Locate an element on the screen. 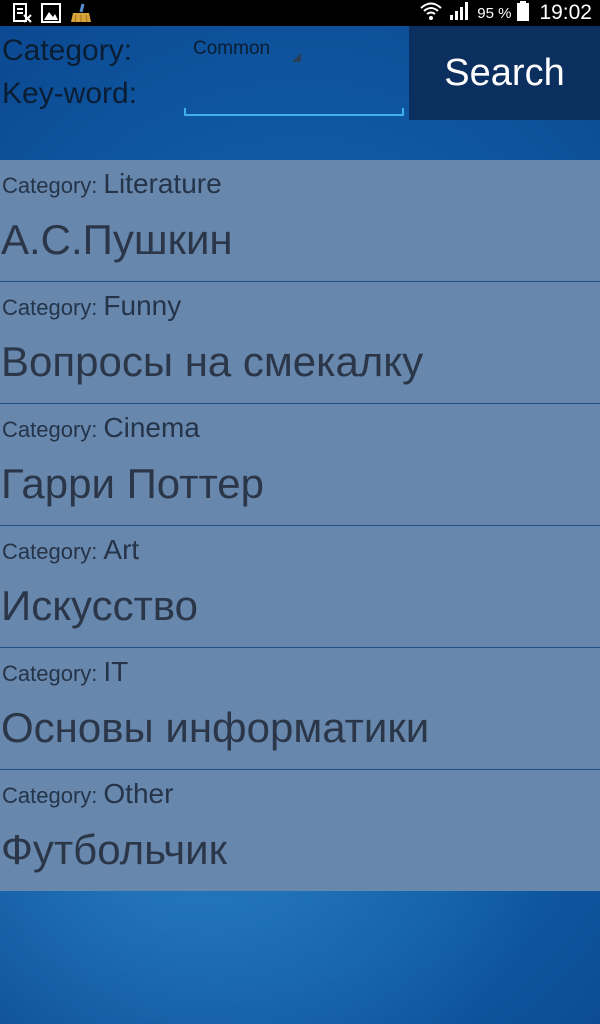  item-category-name: Cinema is located at coordinates (151, 427).